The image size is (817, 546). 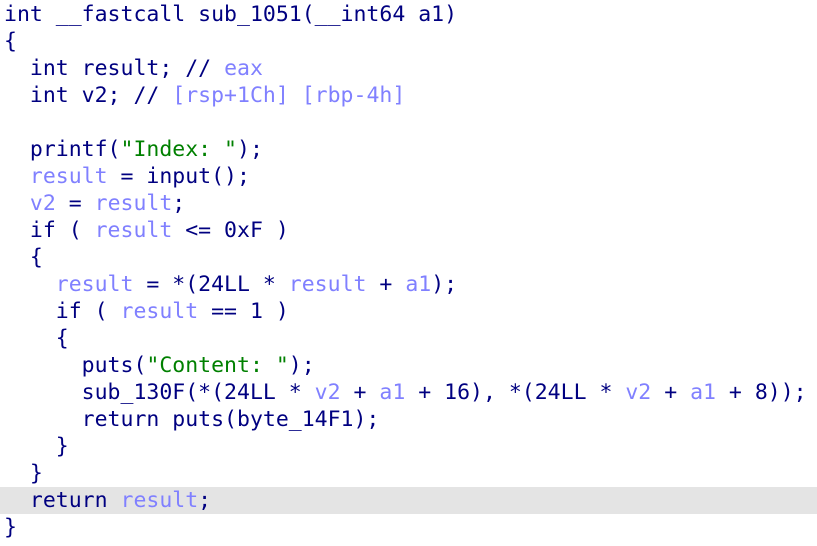 I want to click on code-line: result = *(24LL * result + a1);, so click(x=408, y=284).